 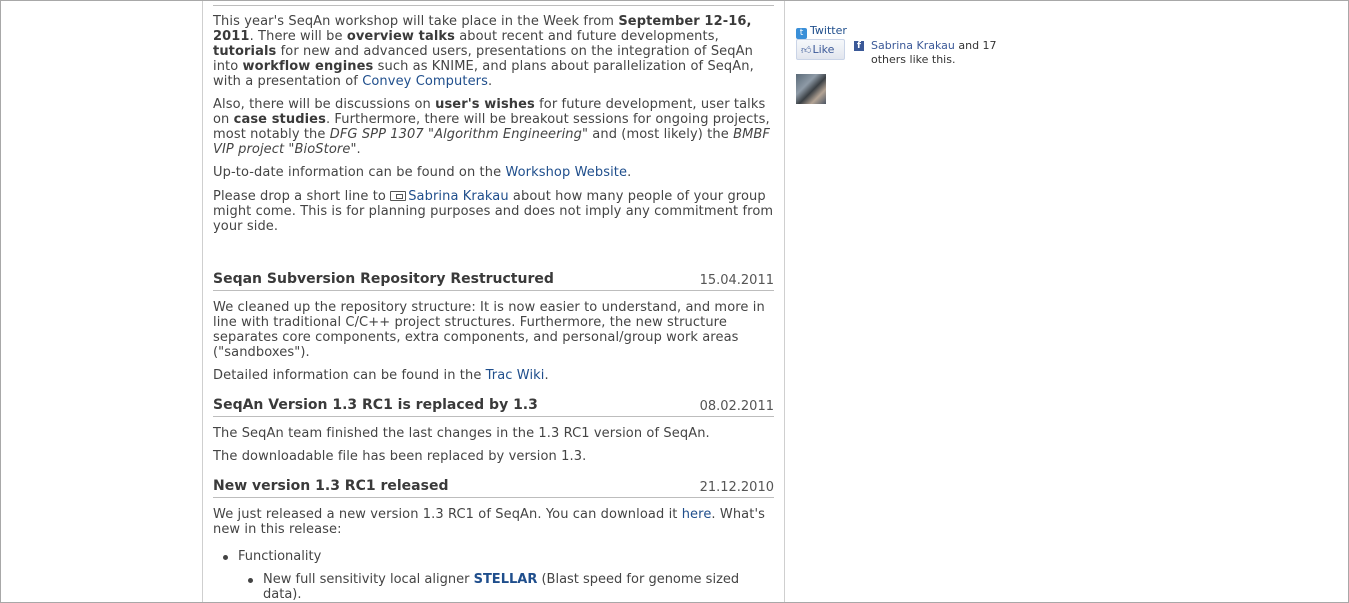 I want to click on news-title: Seqan Subversion Repository Restructured, so click(x=383, y=279).